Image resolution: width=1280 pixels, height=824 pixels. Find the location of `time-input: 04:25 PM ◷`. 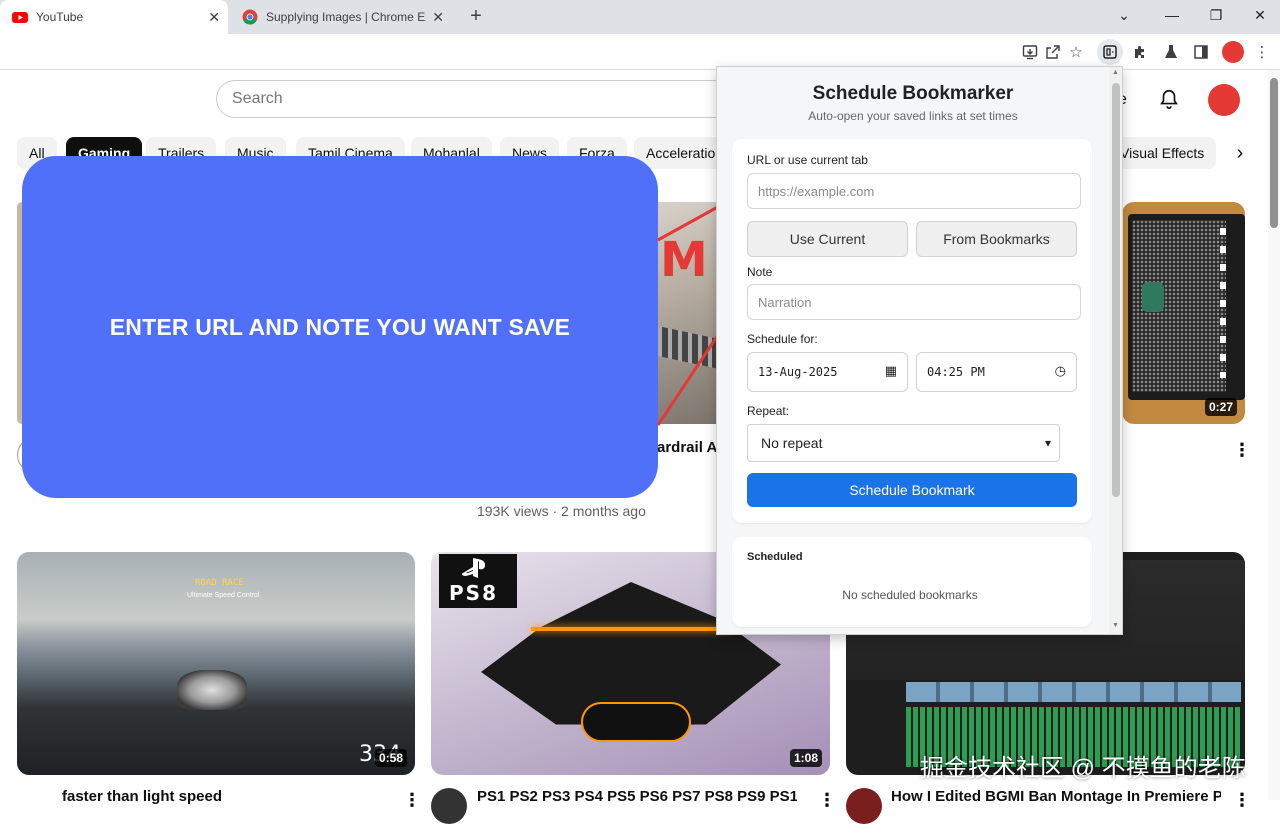

time-input: 04:25 PM ◷ is located at coordinates (996, 372).